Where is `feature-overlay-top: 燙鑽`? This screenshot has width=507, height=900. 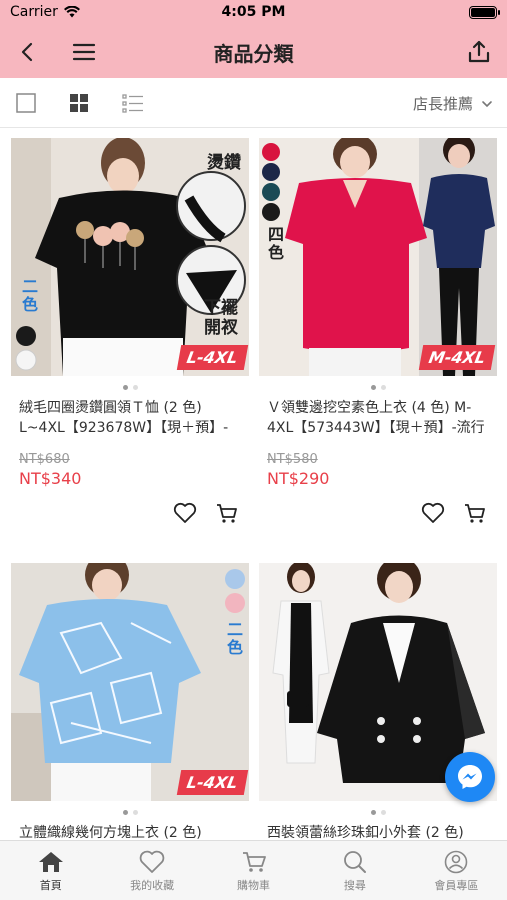 feature-overlay-top: 燙鑽 is located at coordinates (224, 163).